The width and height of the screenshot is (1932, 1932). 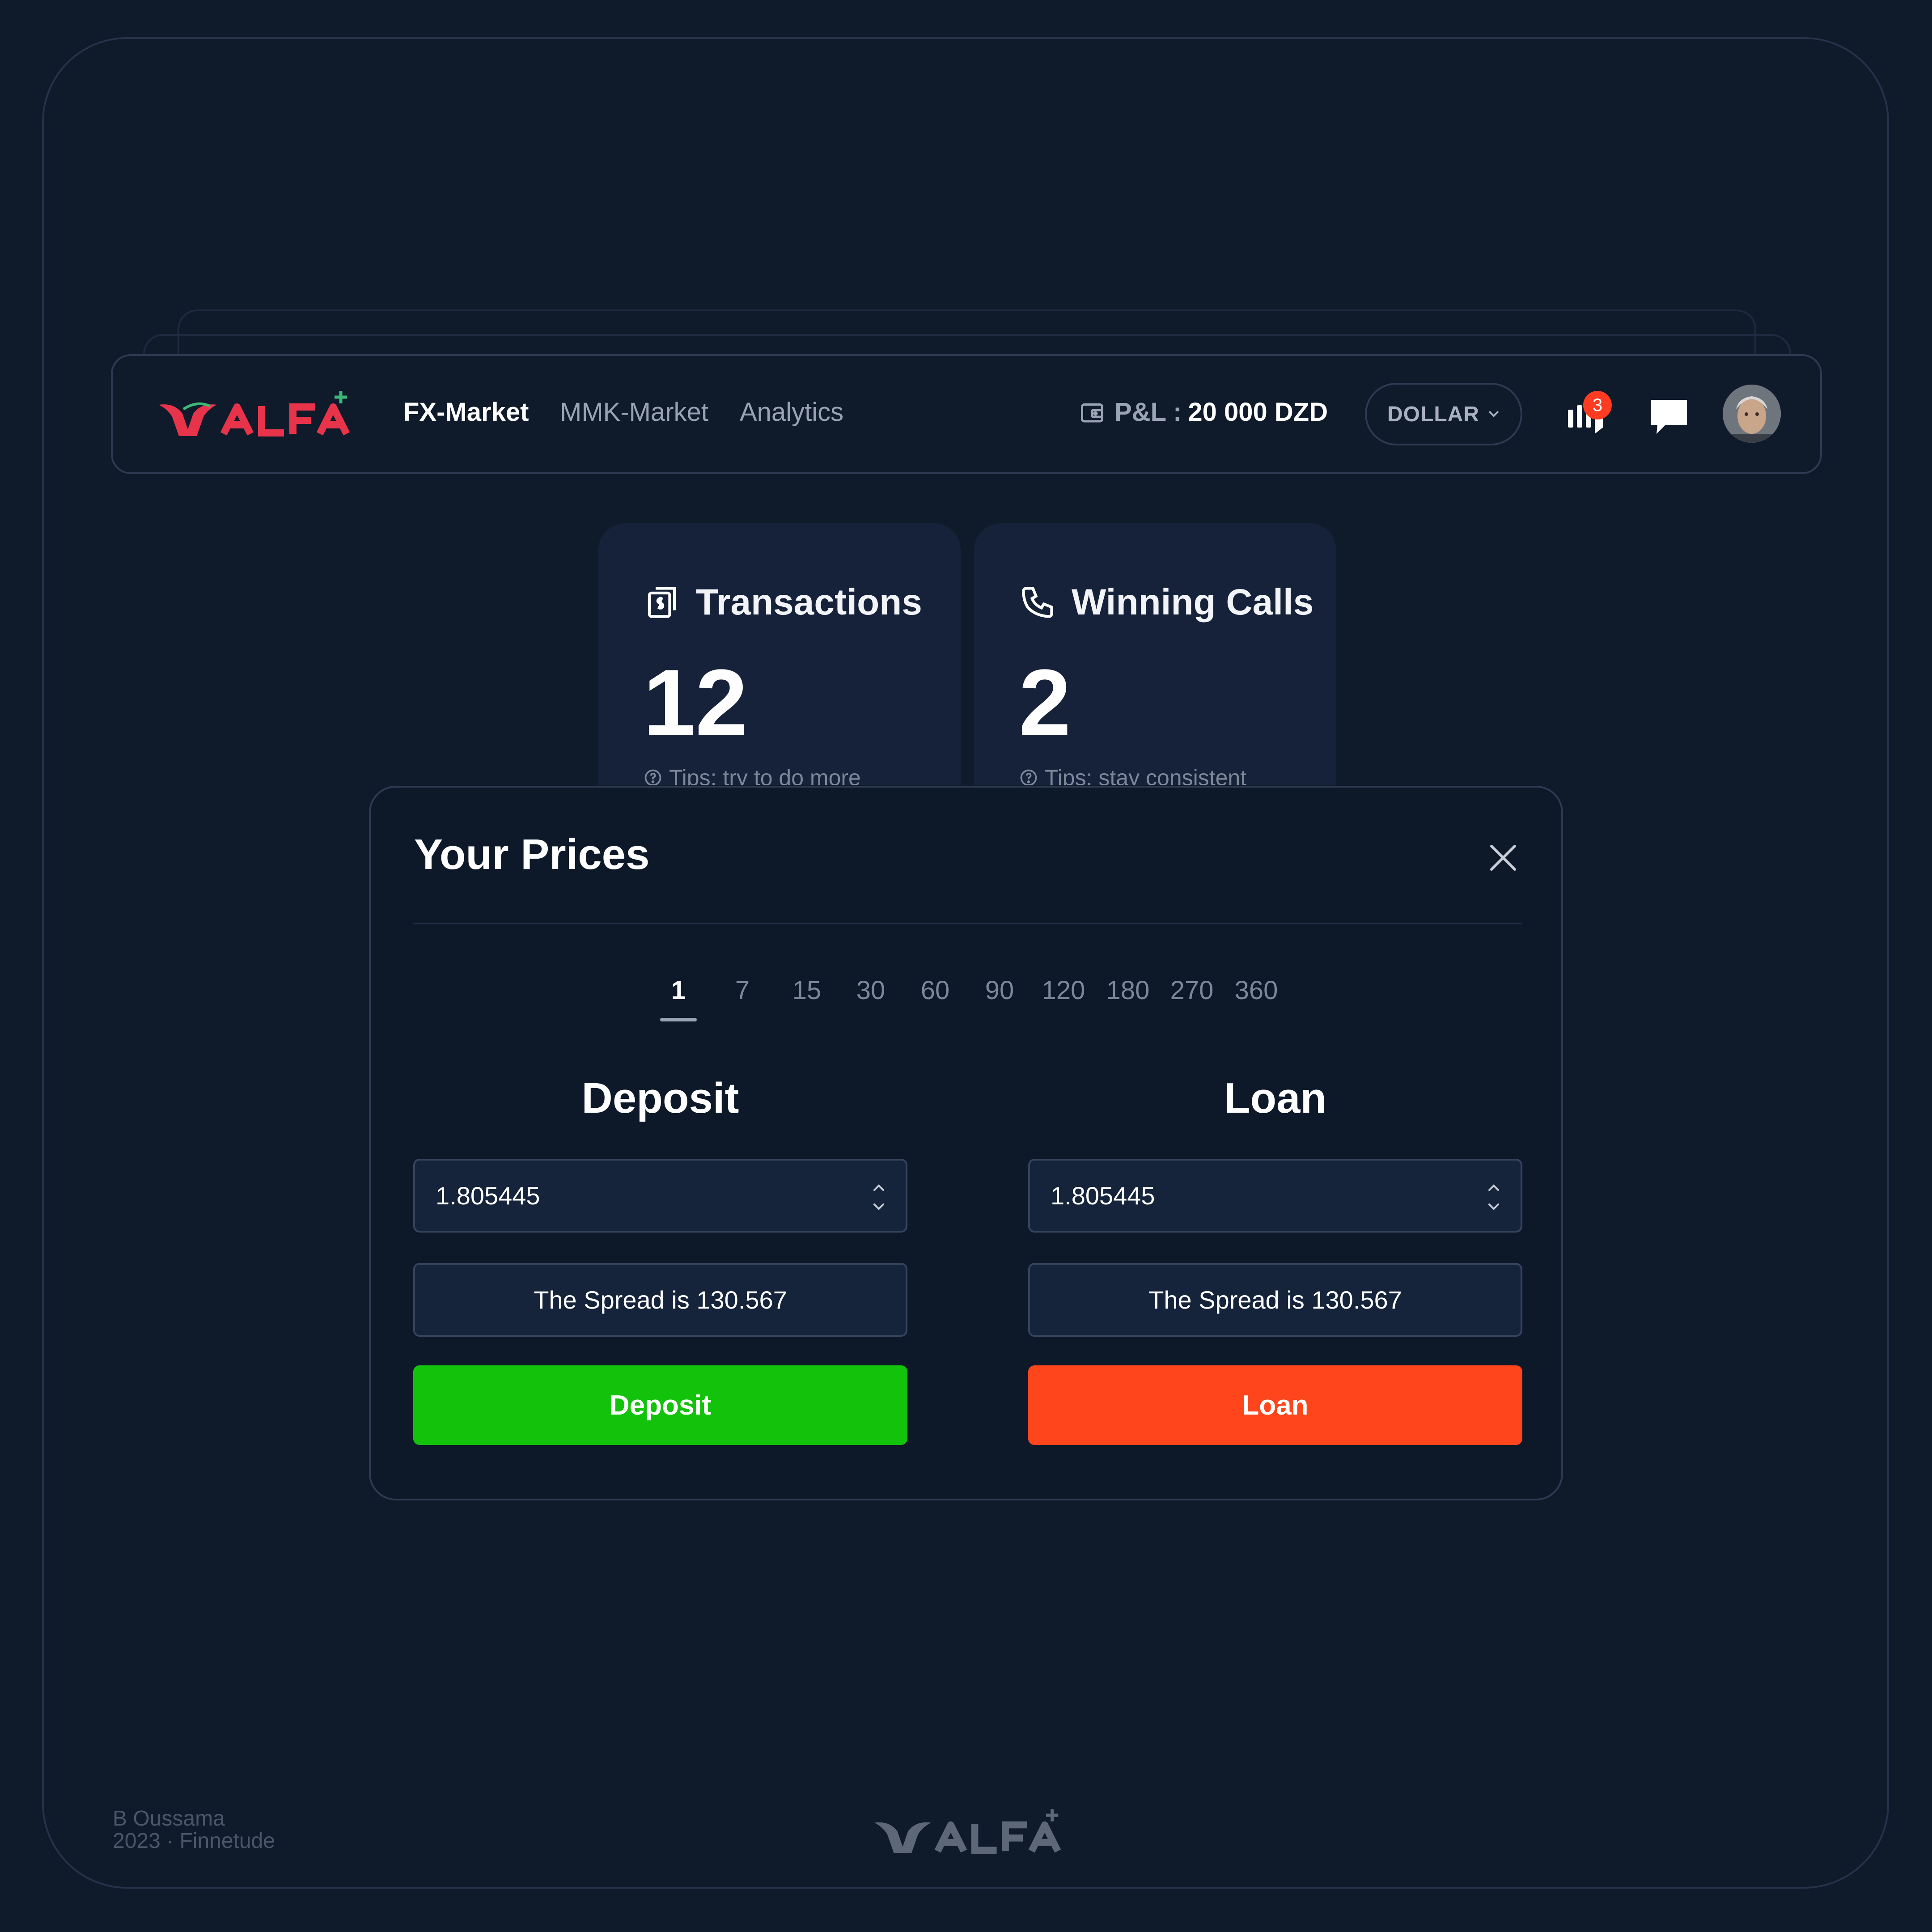 I want to click on pl-value: 20 000 DZD, so click(x=1258, y=412).